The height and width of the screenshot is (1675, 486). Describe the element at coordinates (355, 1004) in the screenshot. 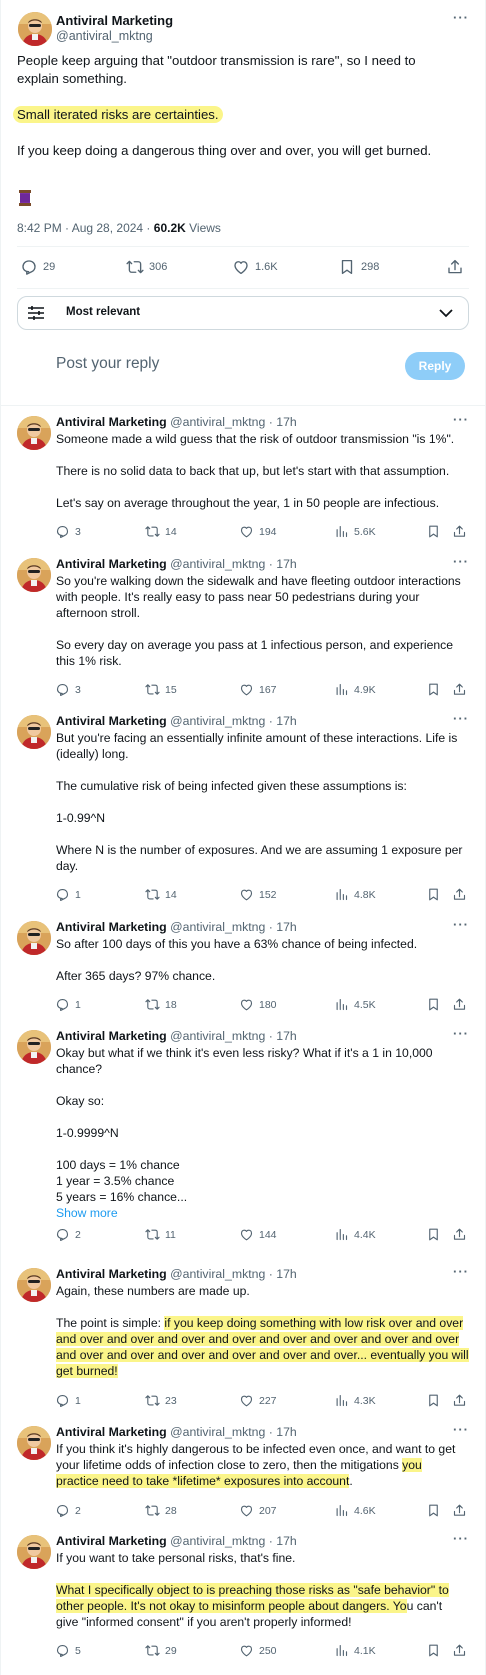

I see `views-button: 4.5K` at that location.